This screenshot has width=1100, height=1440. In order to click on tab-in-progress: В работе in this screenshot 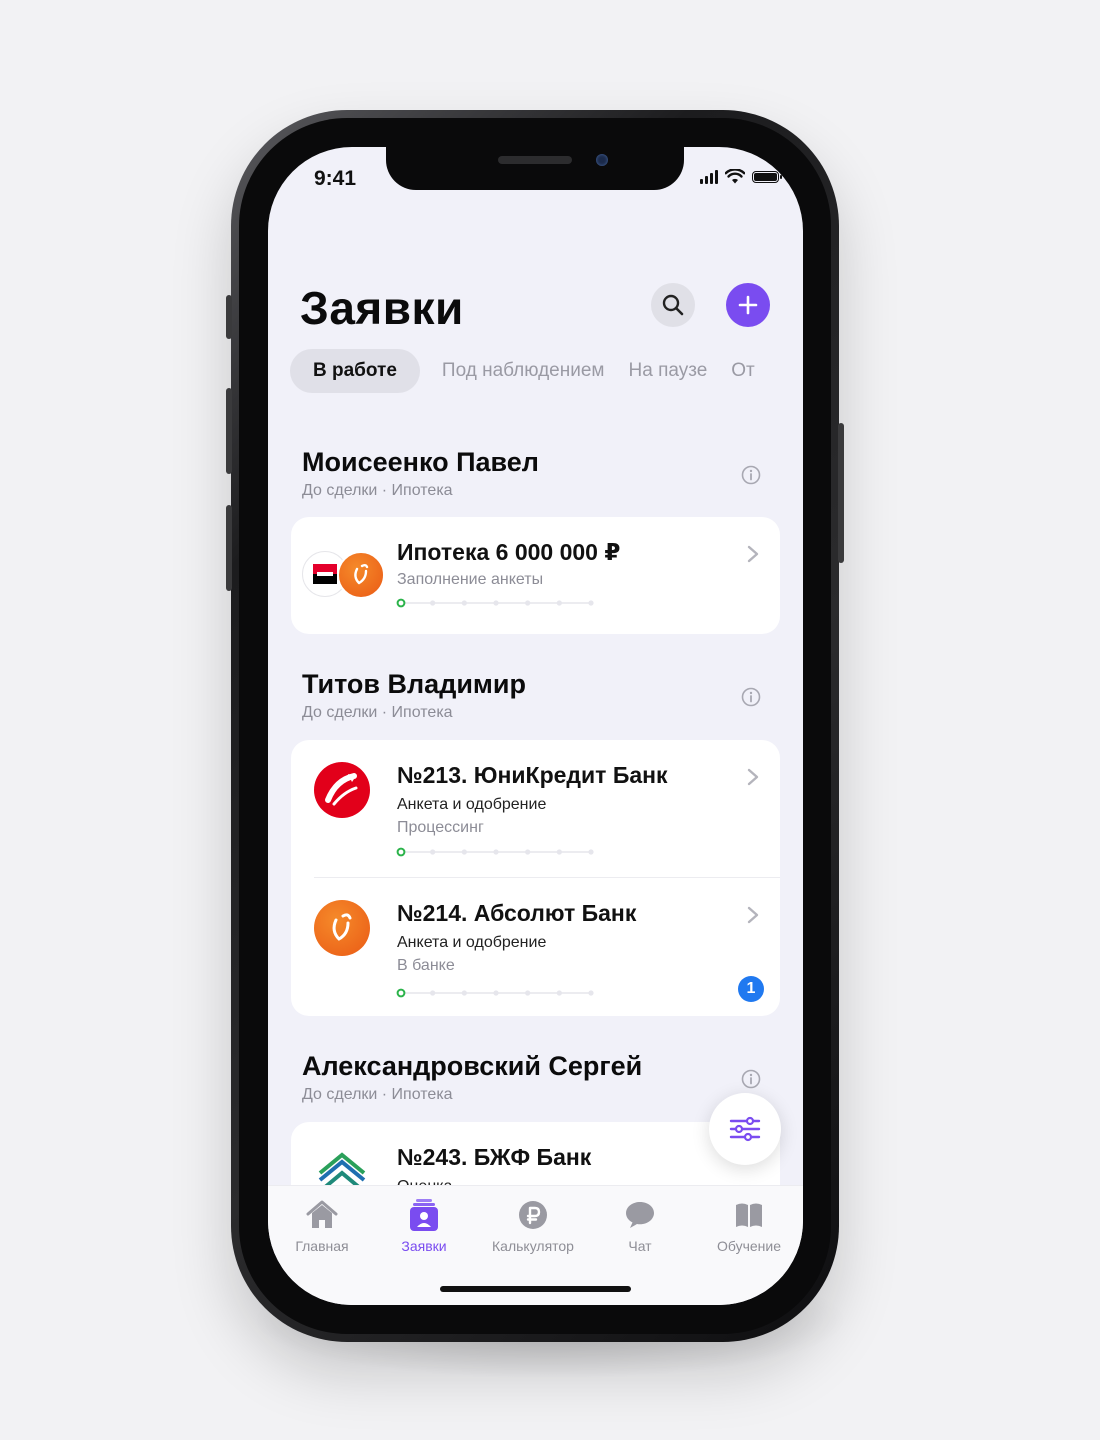, I will do `click(355, 371)`.